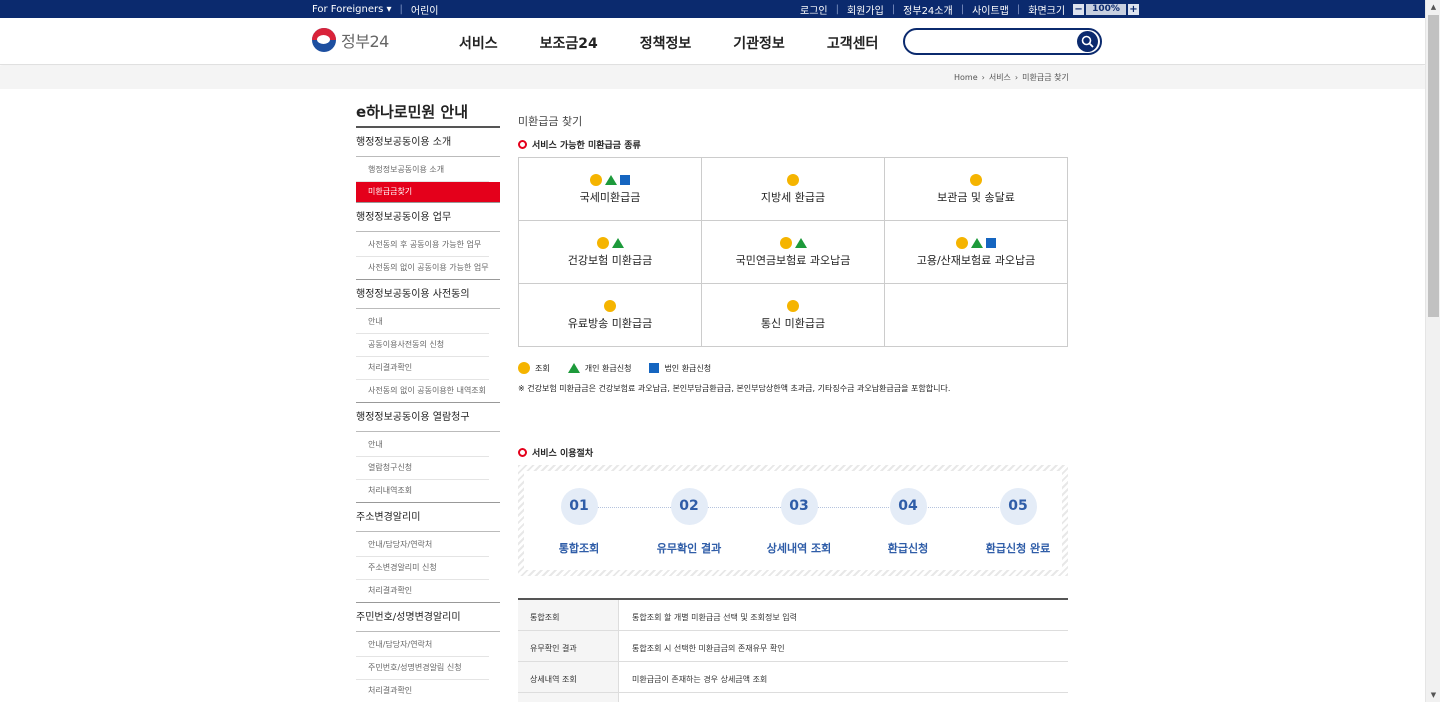  What do you see at coordinates (610, 189) in the screenshot?
I see `refund-type-cell: 국세미환급금` at bounding box center [610, 189].